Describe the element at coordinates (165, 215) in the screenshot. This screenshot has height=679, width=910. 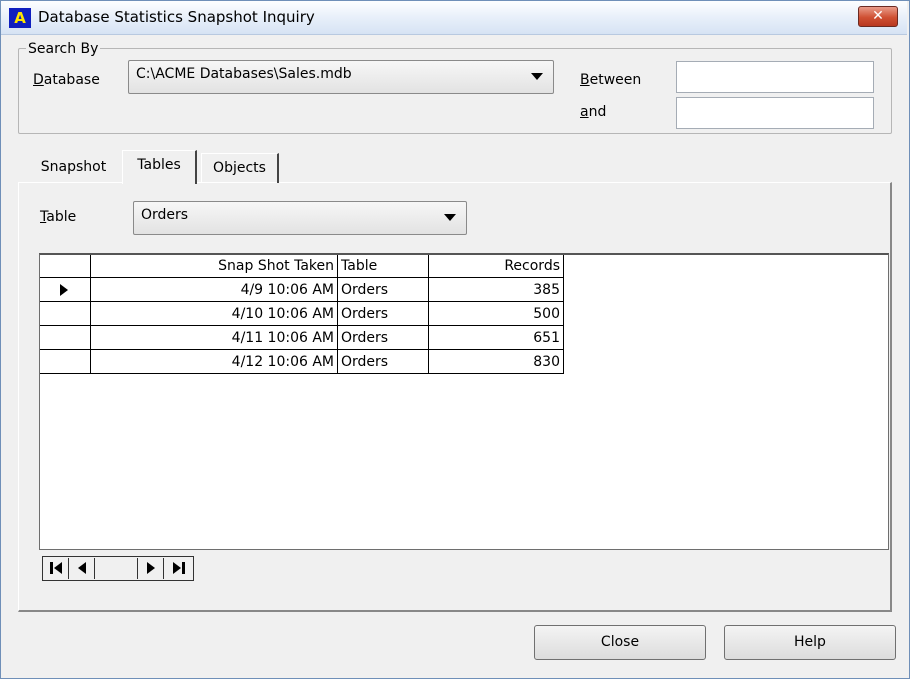
I see `table-dropdown-value: Orders` at that location.